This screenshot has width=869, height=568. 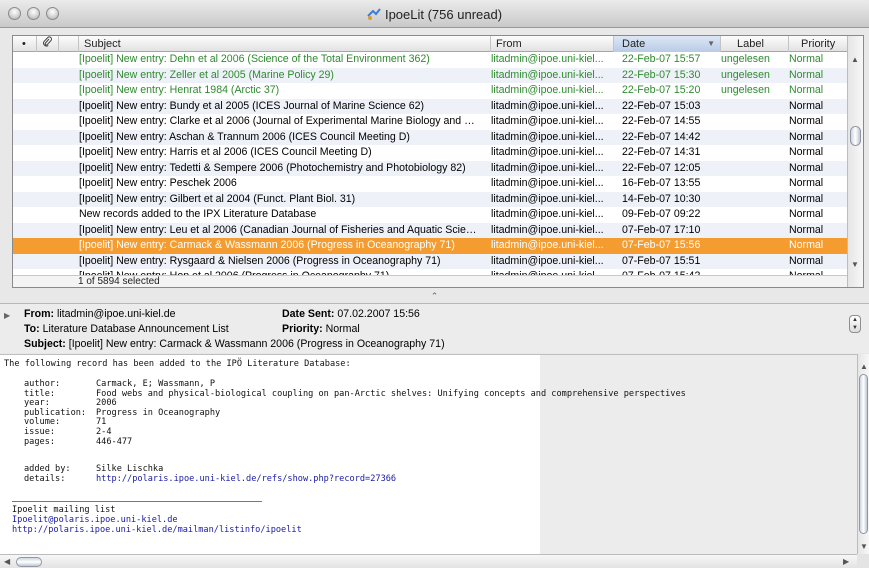 What do you see at coordinates (285, 44) in the screenshot?
I see `column-subject: Subject` at bounding box center [285, 44].